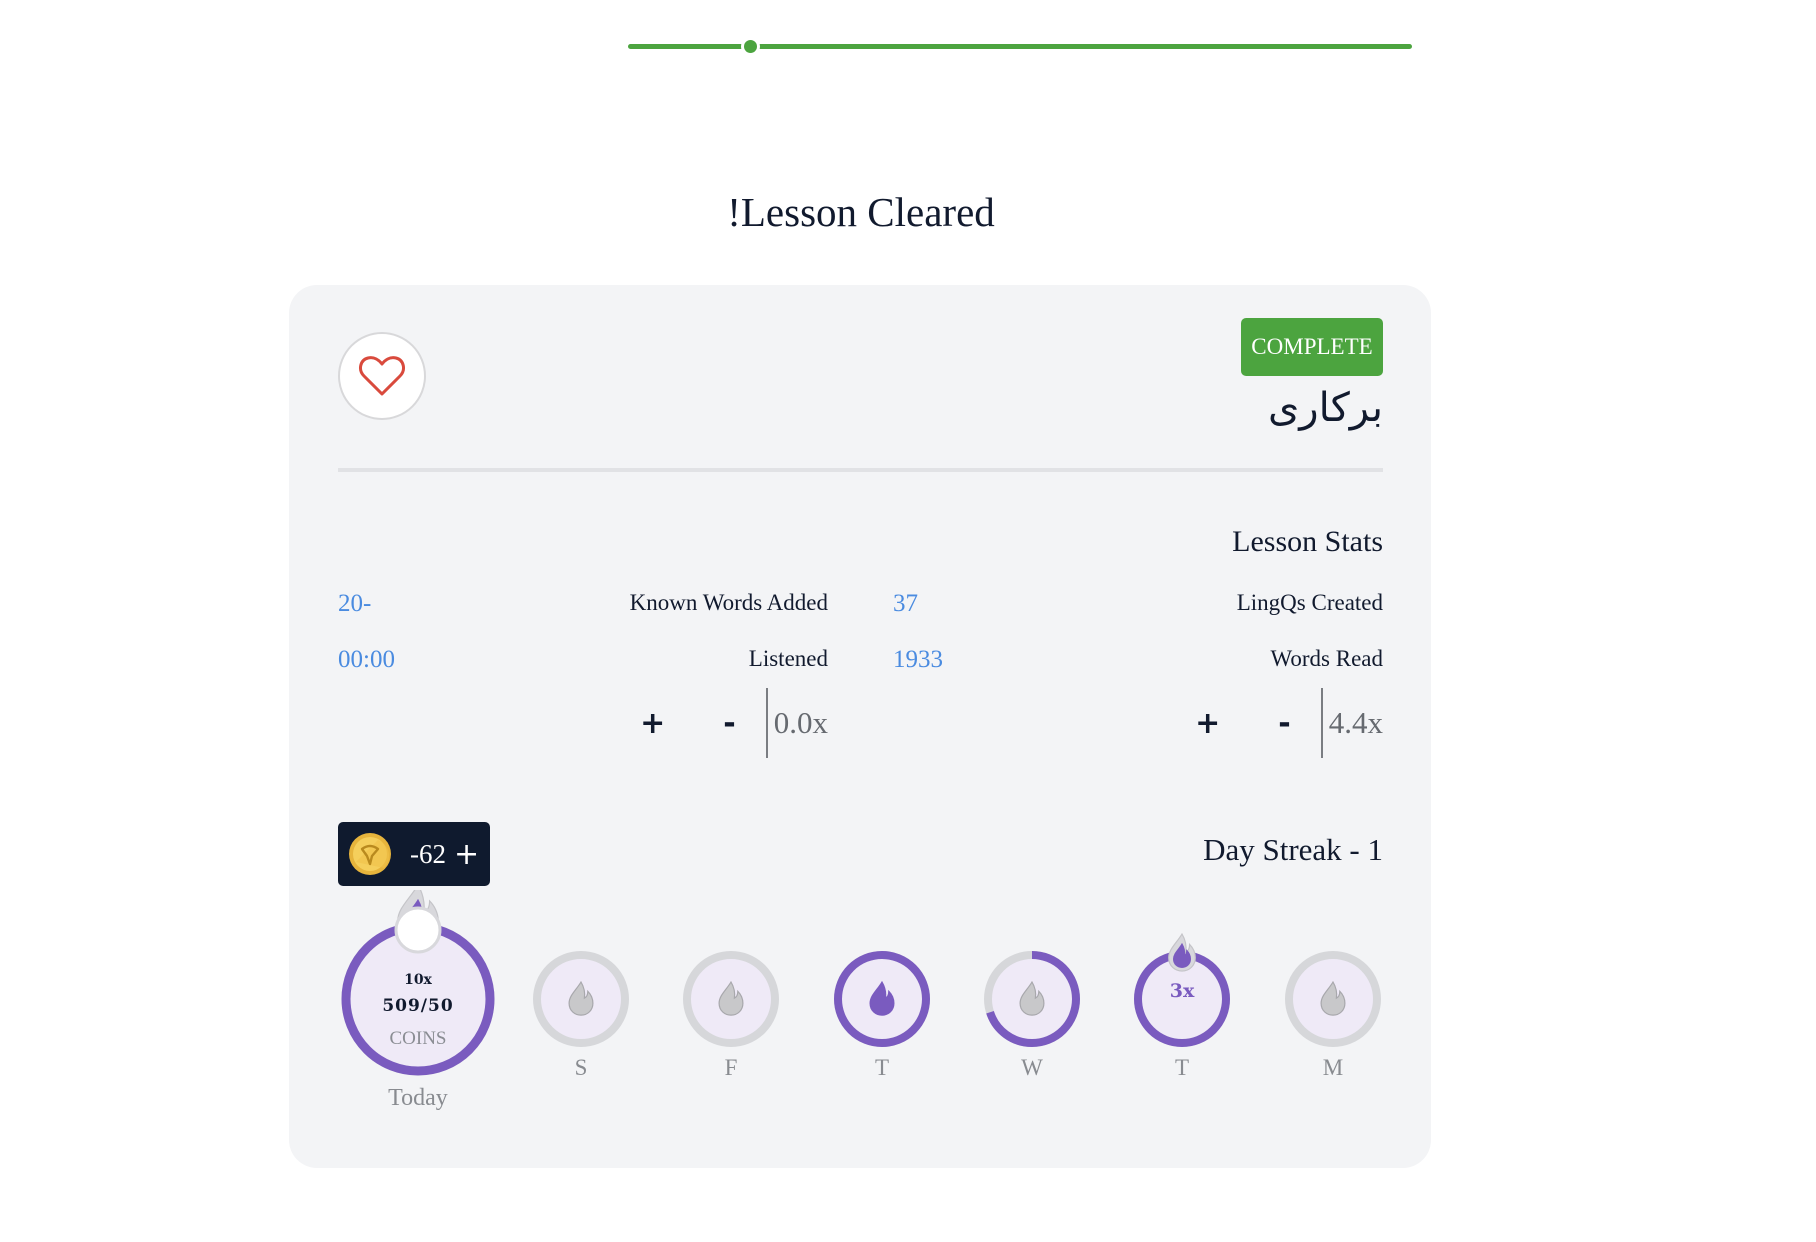  Describe the element at coordinates (800, 722) in the screenshot. I see `listening-speed-value: 0.0x` at that location.